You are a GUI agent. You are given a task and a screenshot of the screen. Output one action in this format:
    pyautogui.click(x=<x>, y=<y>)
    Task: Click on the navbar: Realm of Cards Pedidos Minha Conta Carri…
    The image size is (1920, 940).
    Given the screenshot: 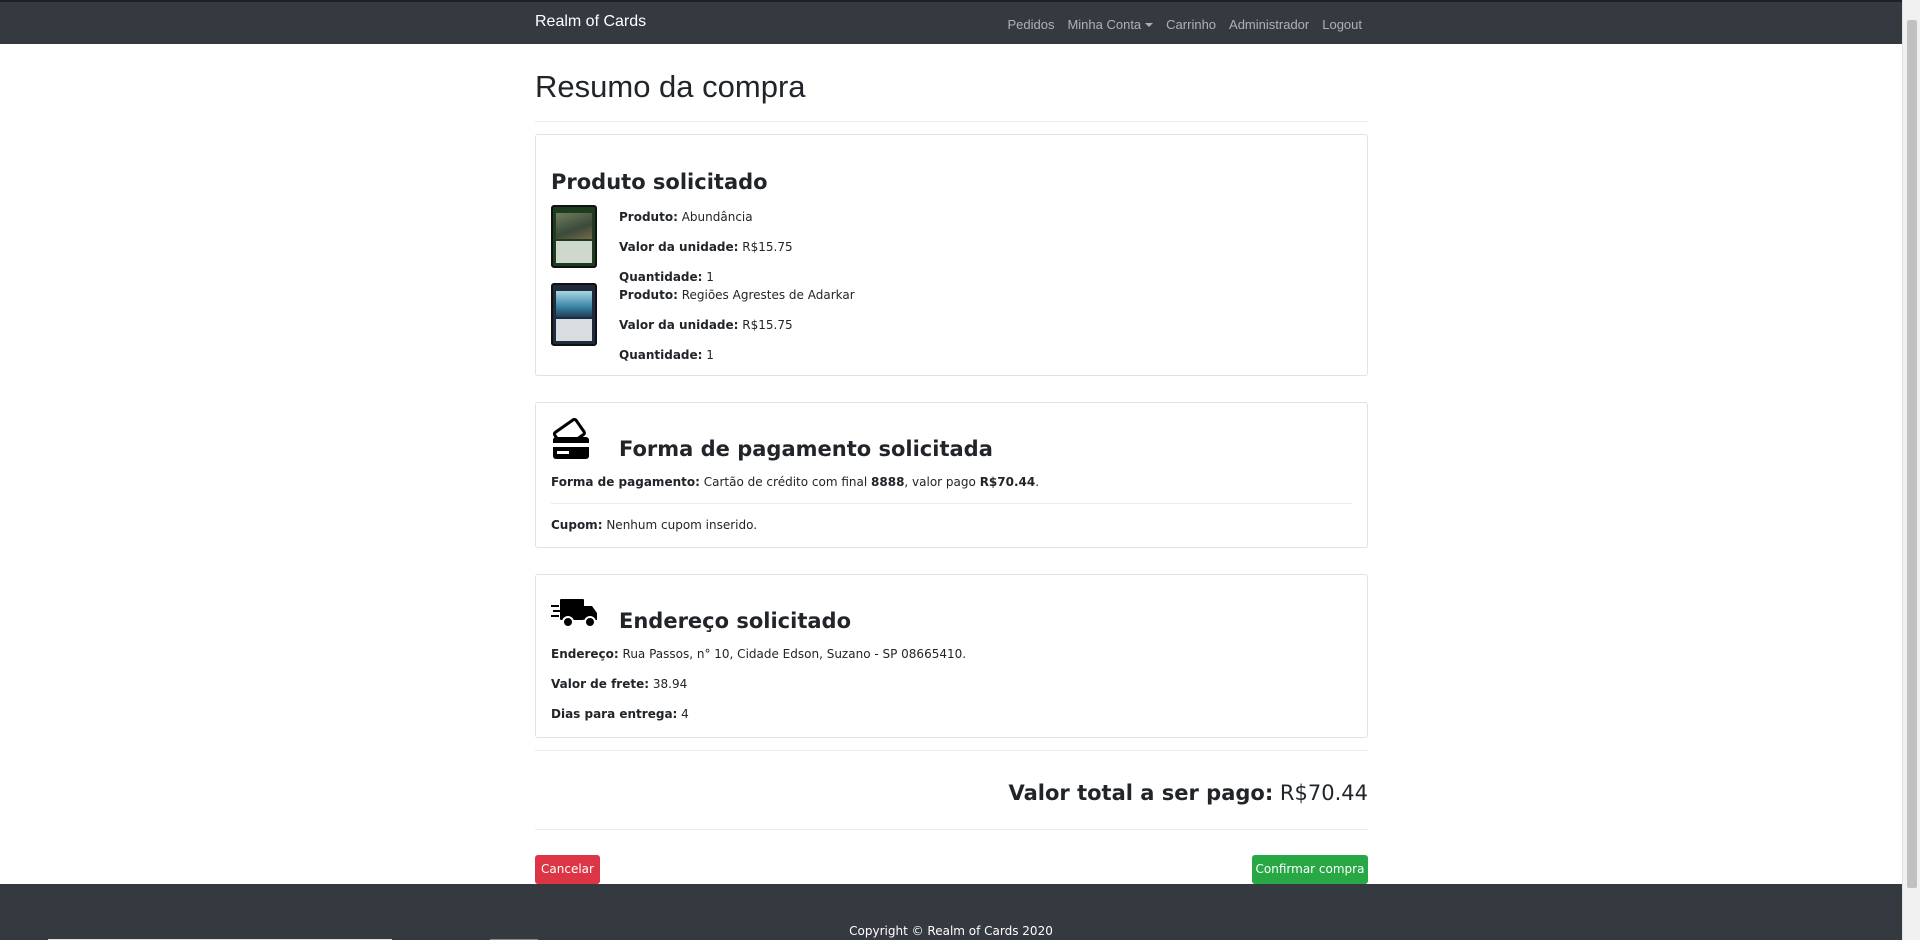 What is the action you would take?
    pyautogui.click(x=951, y=22)
    